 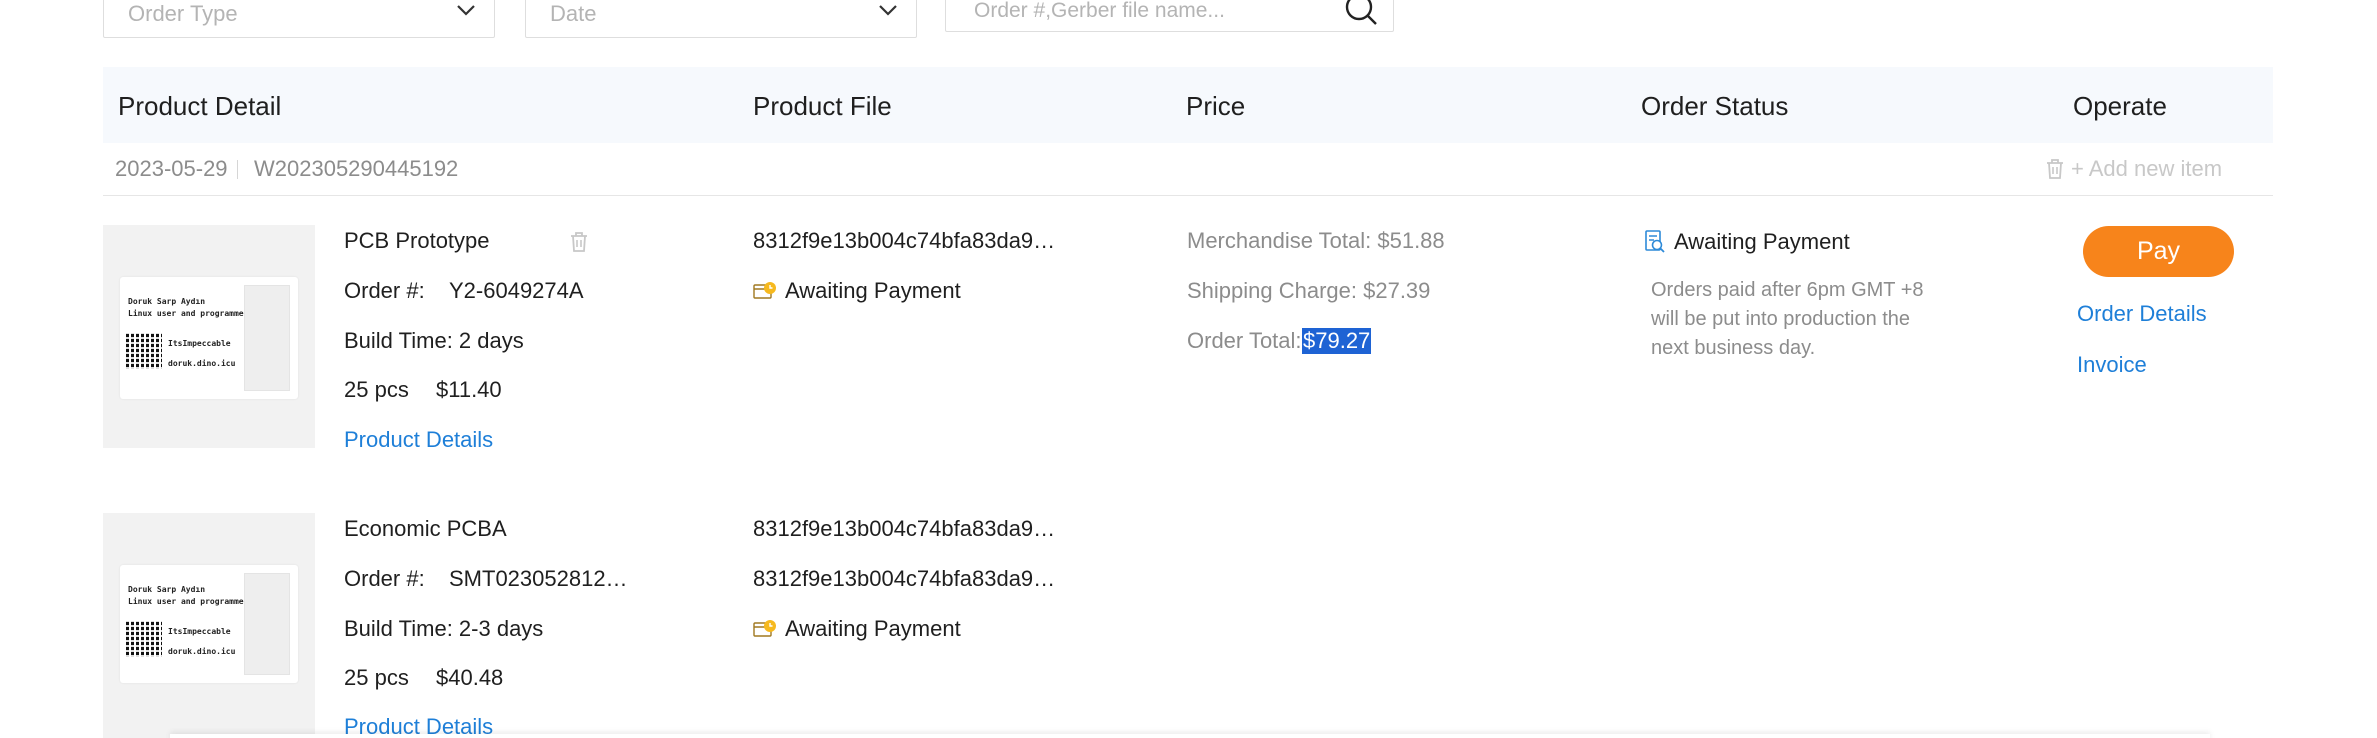 I want to click on order-number: Y2-6049274A, so click(x=516, y=290).